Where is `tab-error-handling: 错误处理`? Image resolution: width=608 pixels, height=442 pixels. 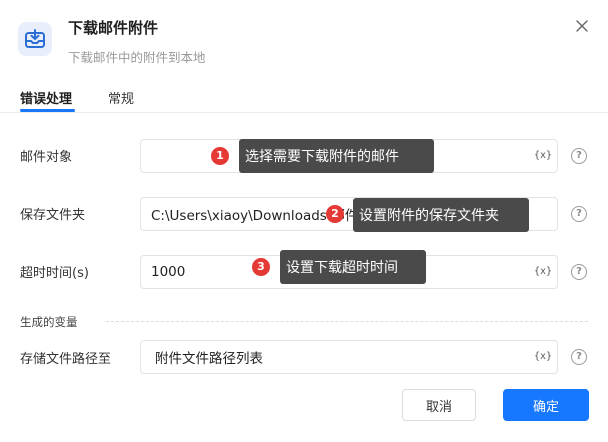
tab-error-handling: 错误处理 is located at coordinates (46, 97).